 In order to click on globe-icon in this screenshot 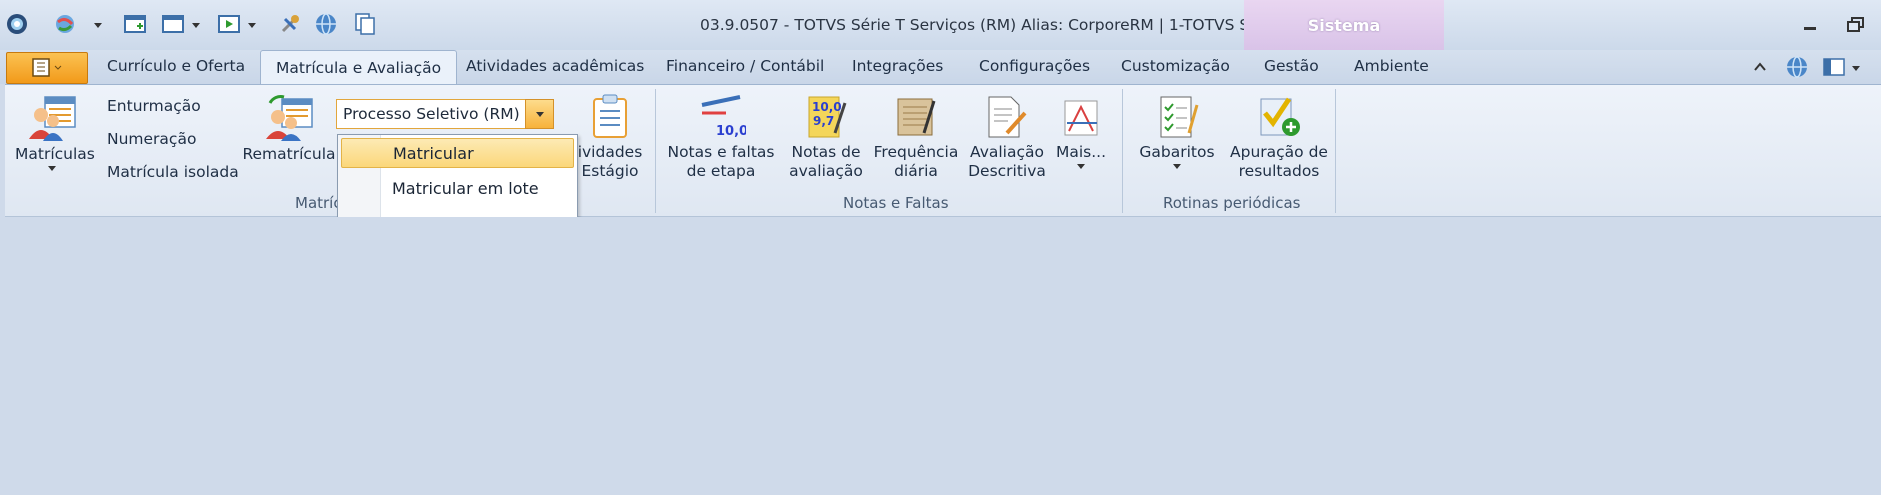, I will do `click(326, 24)`.